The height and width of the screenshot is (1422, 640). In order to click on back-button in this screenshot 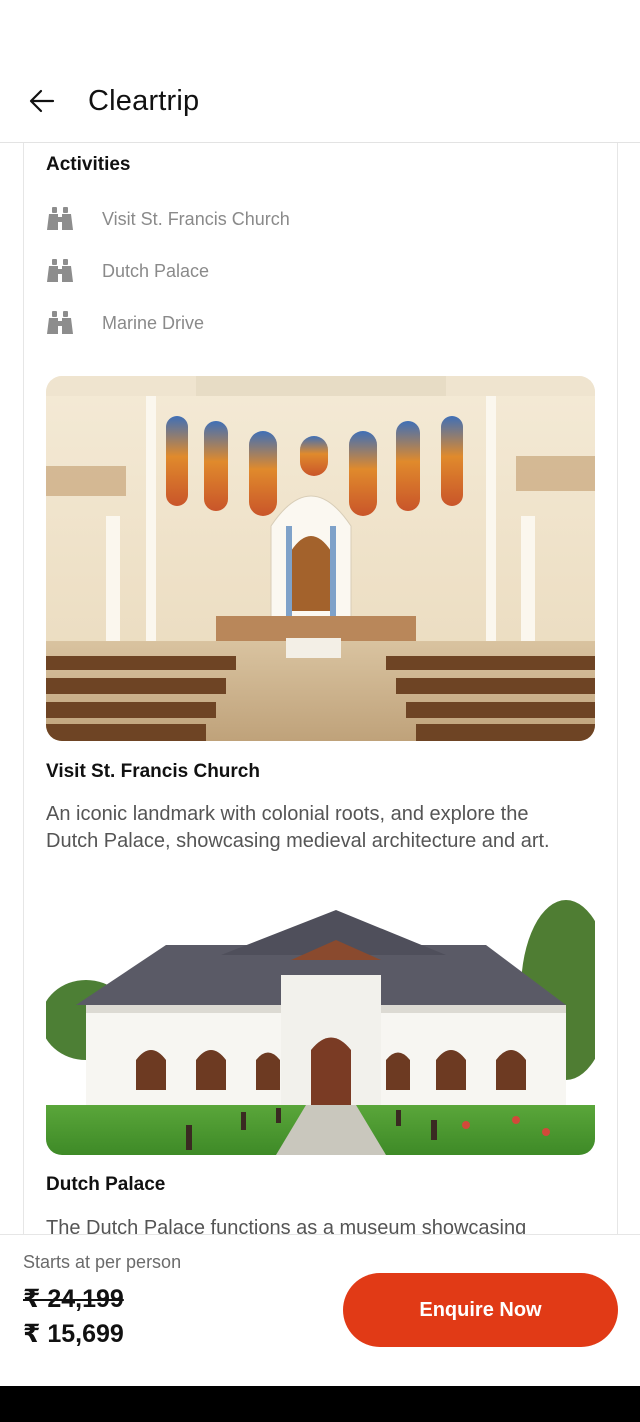, I will do `click(42, 101)`.